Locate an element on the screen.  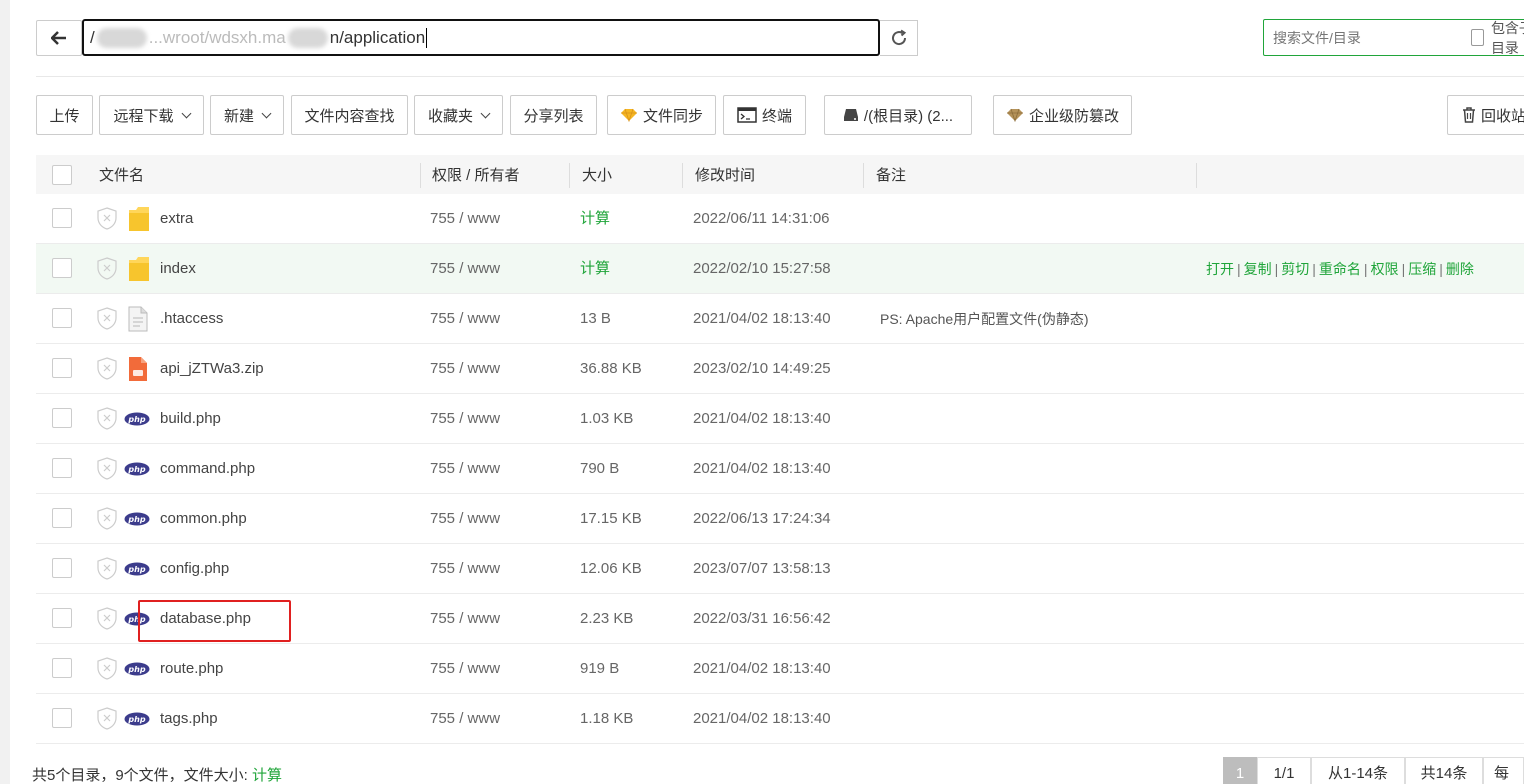
recycle-bin-button: 回收站 is located at coordinates (1485, 115).